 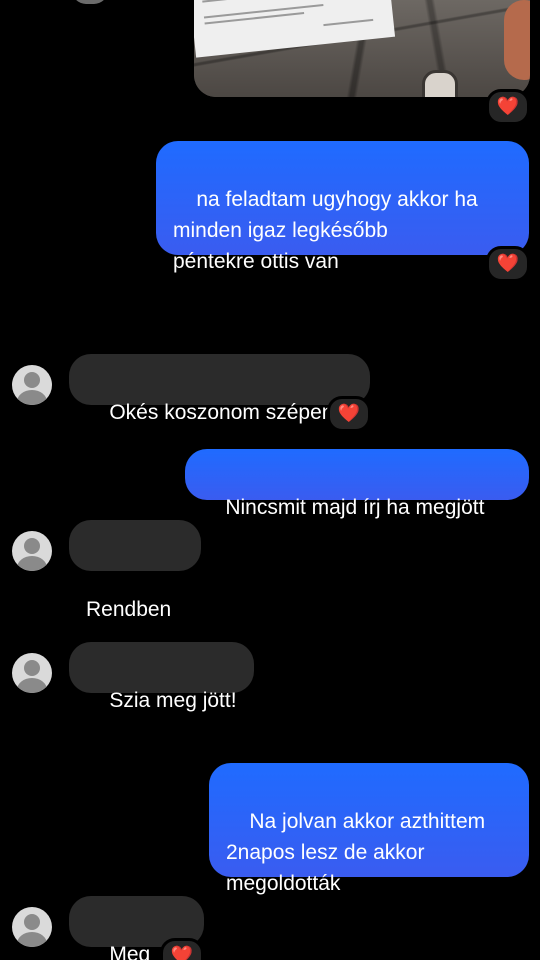 What do you see at coordinates (517, 40) in the screenshot?
I see `photo-finger` at bounding box center [517, 40].